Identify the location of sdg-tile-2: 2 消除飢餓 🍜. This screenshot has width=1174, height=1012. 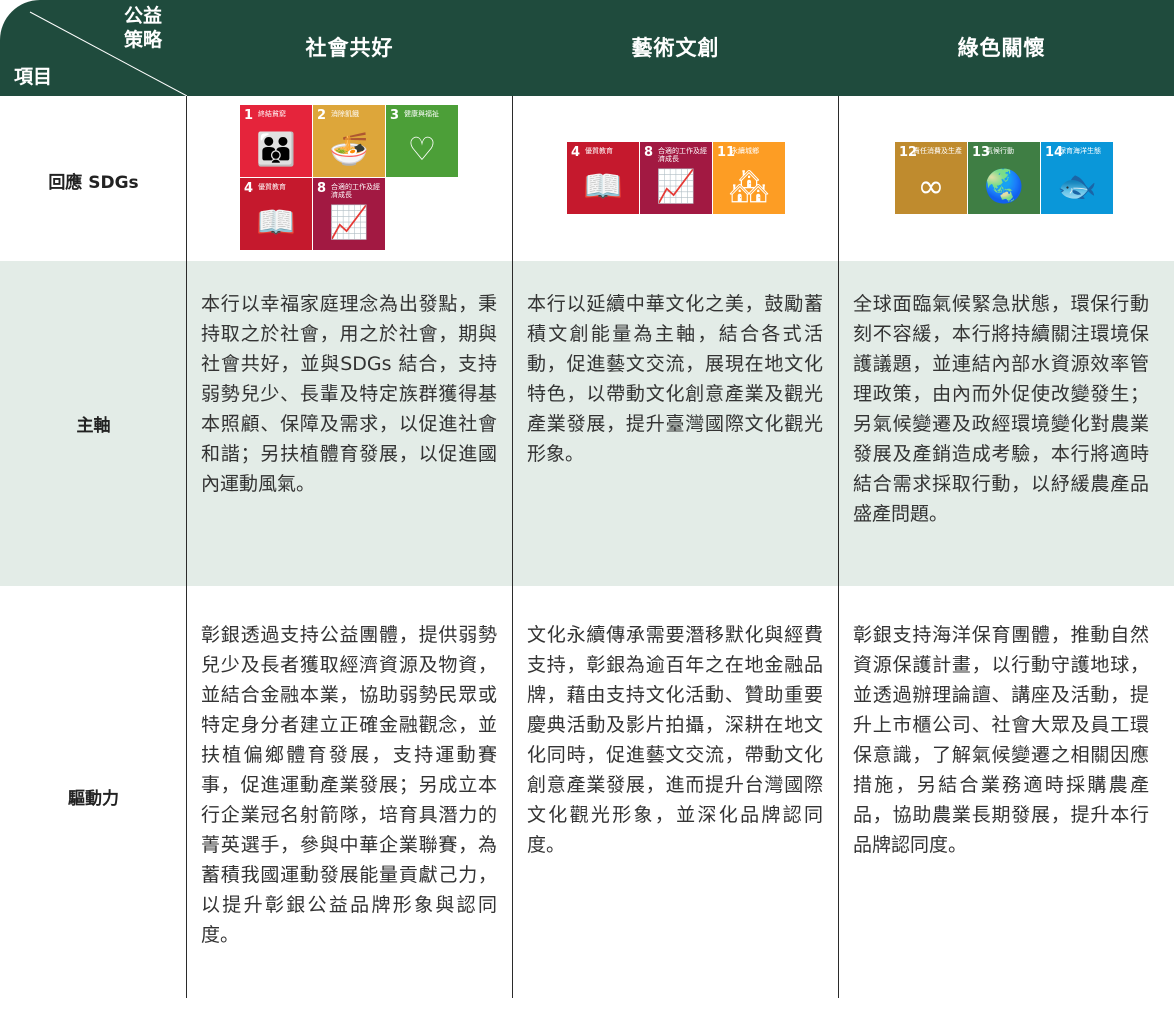
(349, 141).